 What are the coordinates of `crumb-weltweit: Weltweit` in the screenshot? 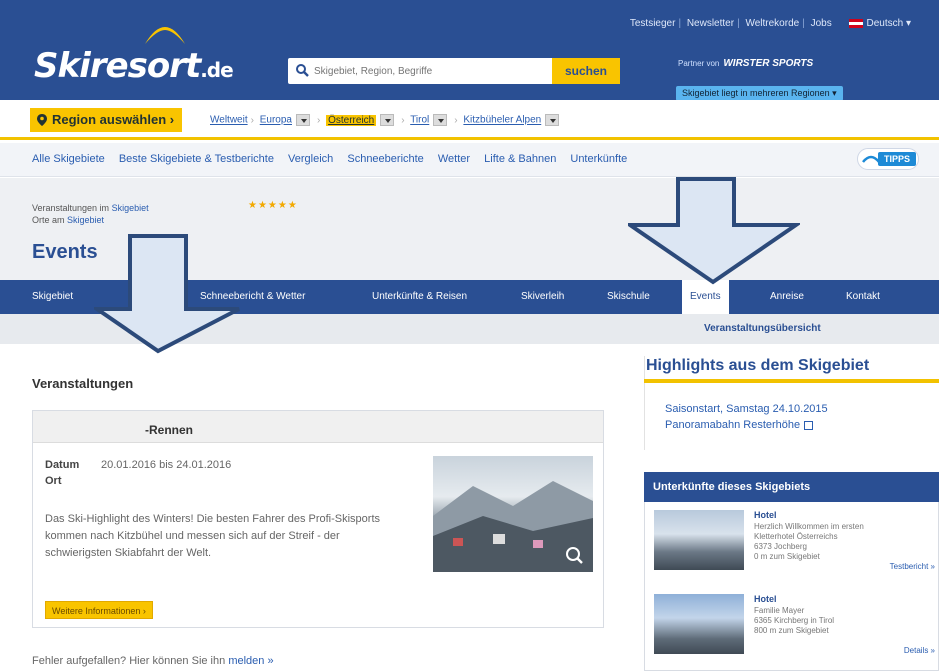 It's located at (229, 120).